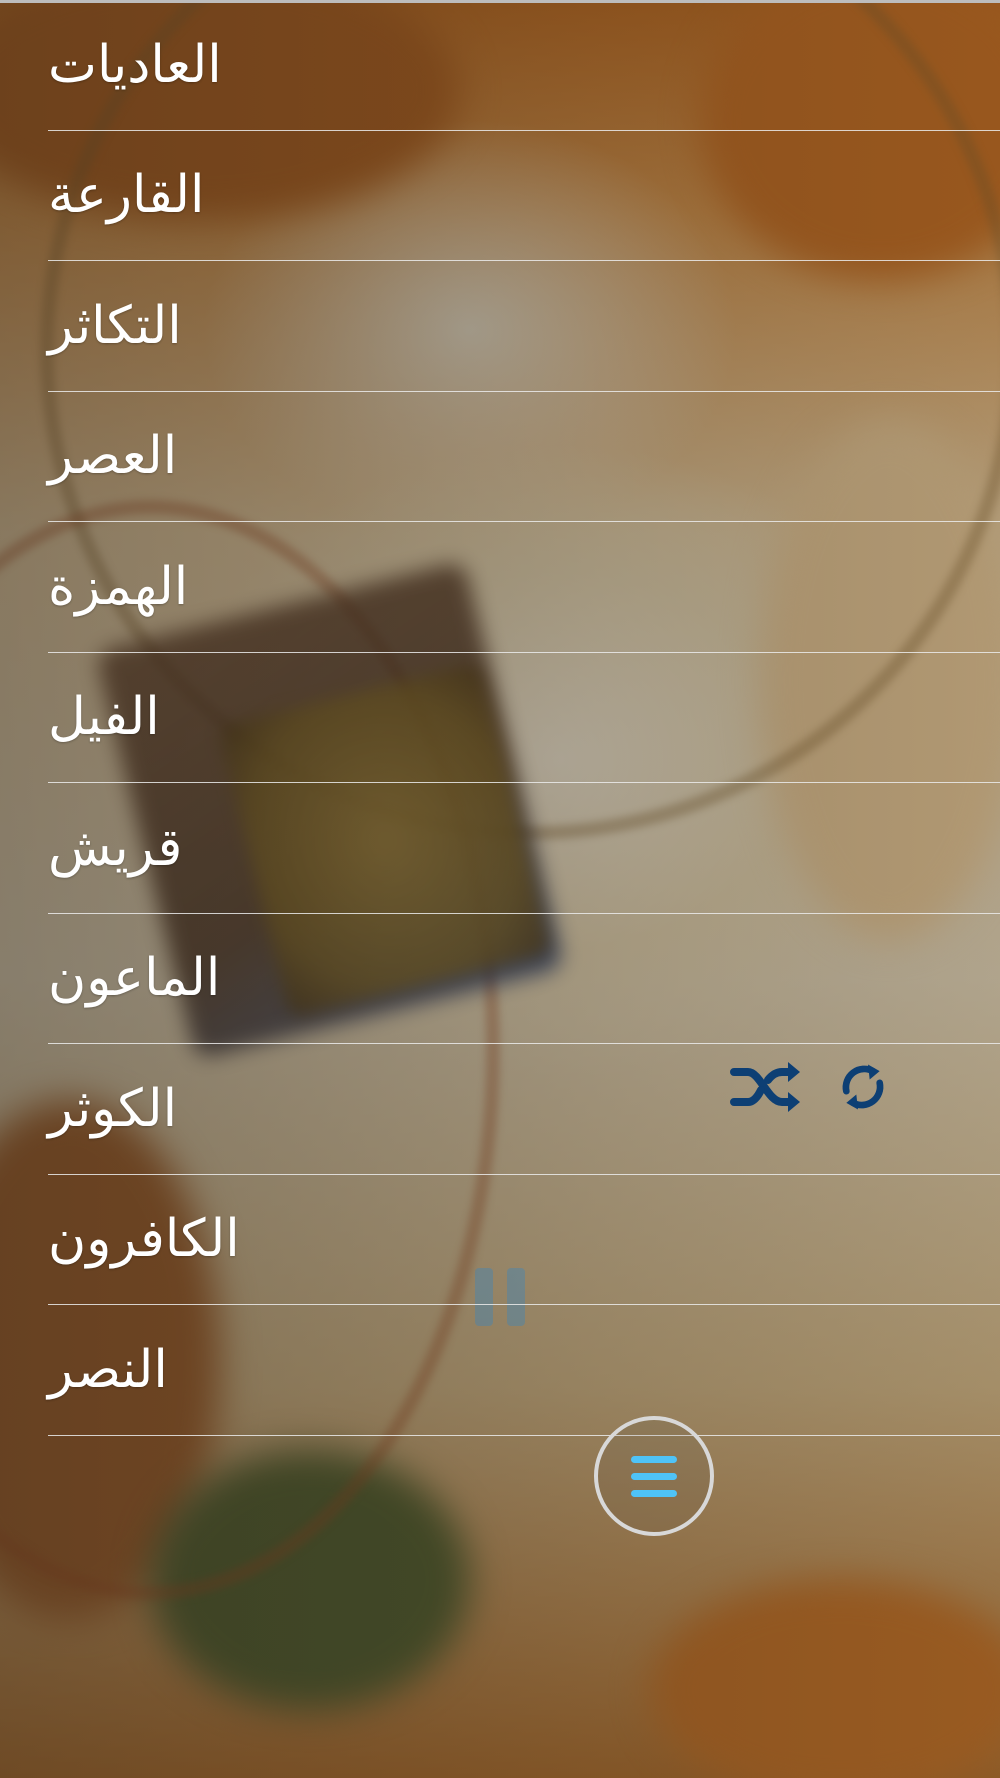 The width and height of the screenshot is (1000, 1778). Describe the element at coordinates (104, 717) in the screenshot. I see `surah-name: الفيل` at that location.